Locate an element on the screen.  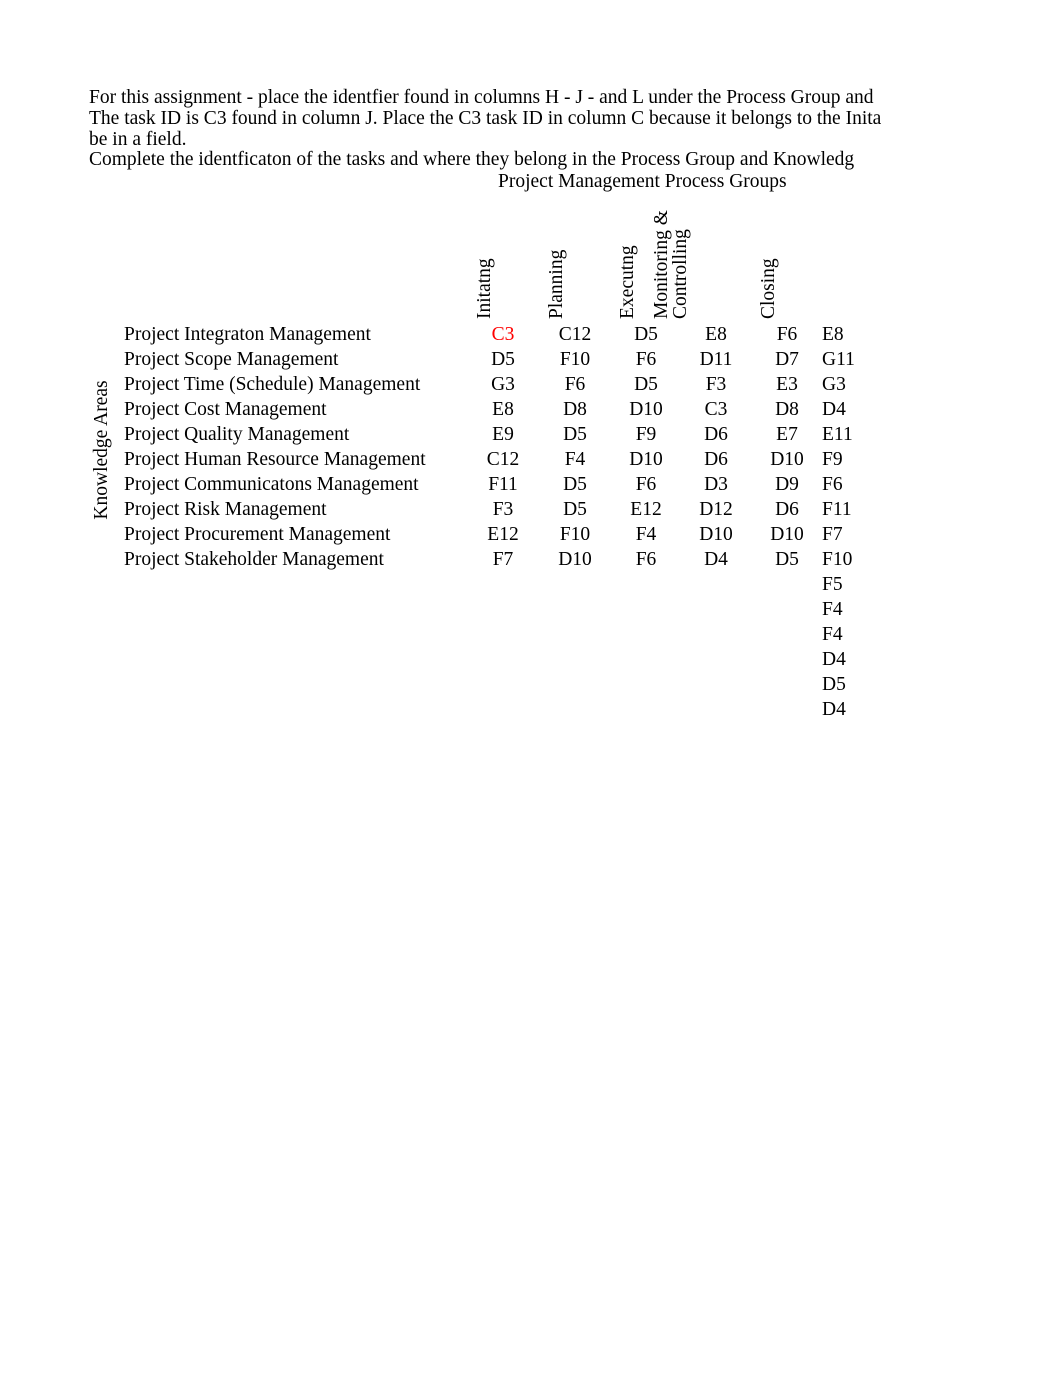
matrix-cell: D9 is located at coordinates (787, 485).